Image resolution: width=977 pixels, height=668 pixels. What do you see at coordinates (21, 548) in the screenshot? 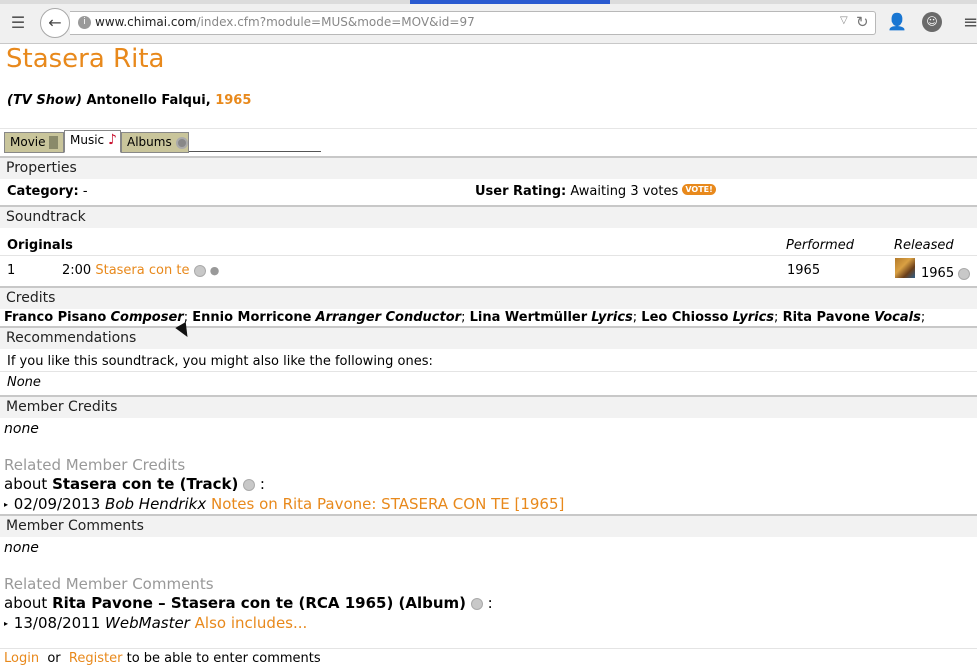
I see `member-comments-value: none` at bounding box center [21, 548].